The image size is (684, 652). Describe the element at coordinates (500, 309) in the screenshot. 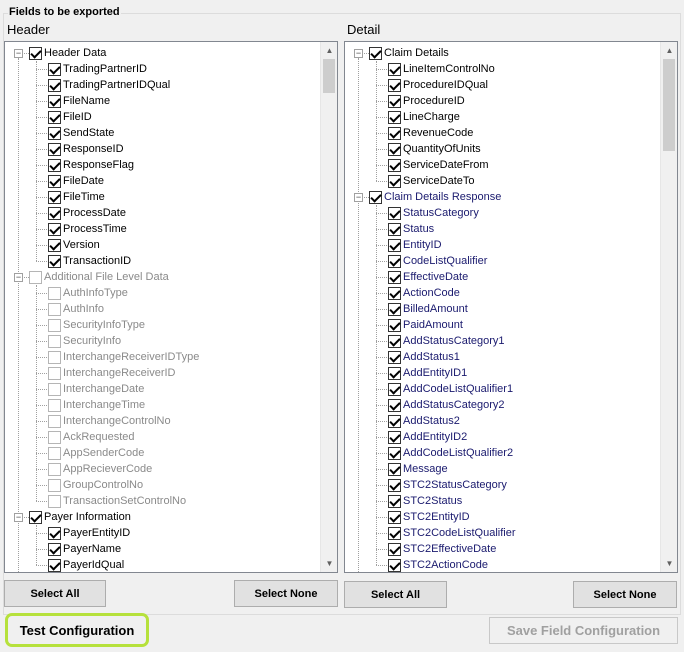

I see `tree-child-node: BilledAmount` at that location.